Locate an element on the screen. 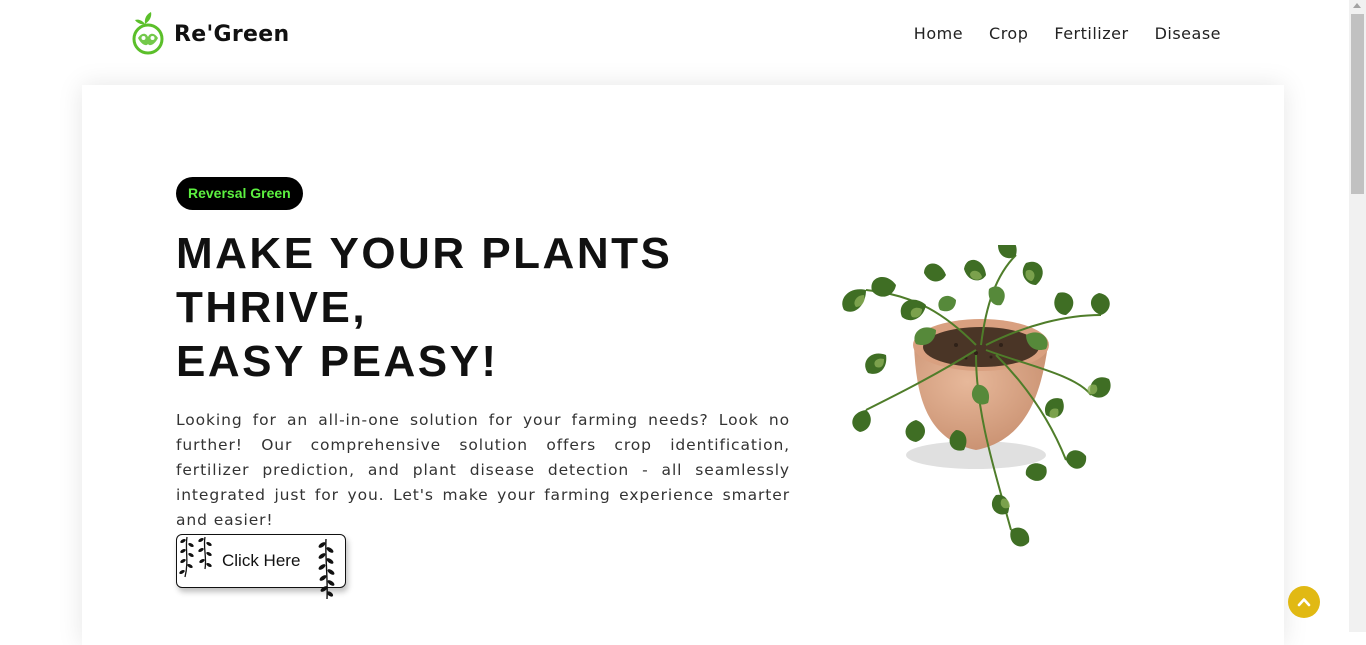  hero-title-line-2: THRIVE, is located at coordinates (272, 307).